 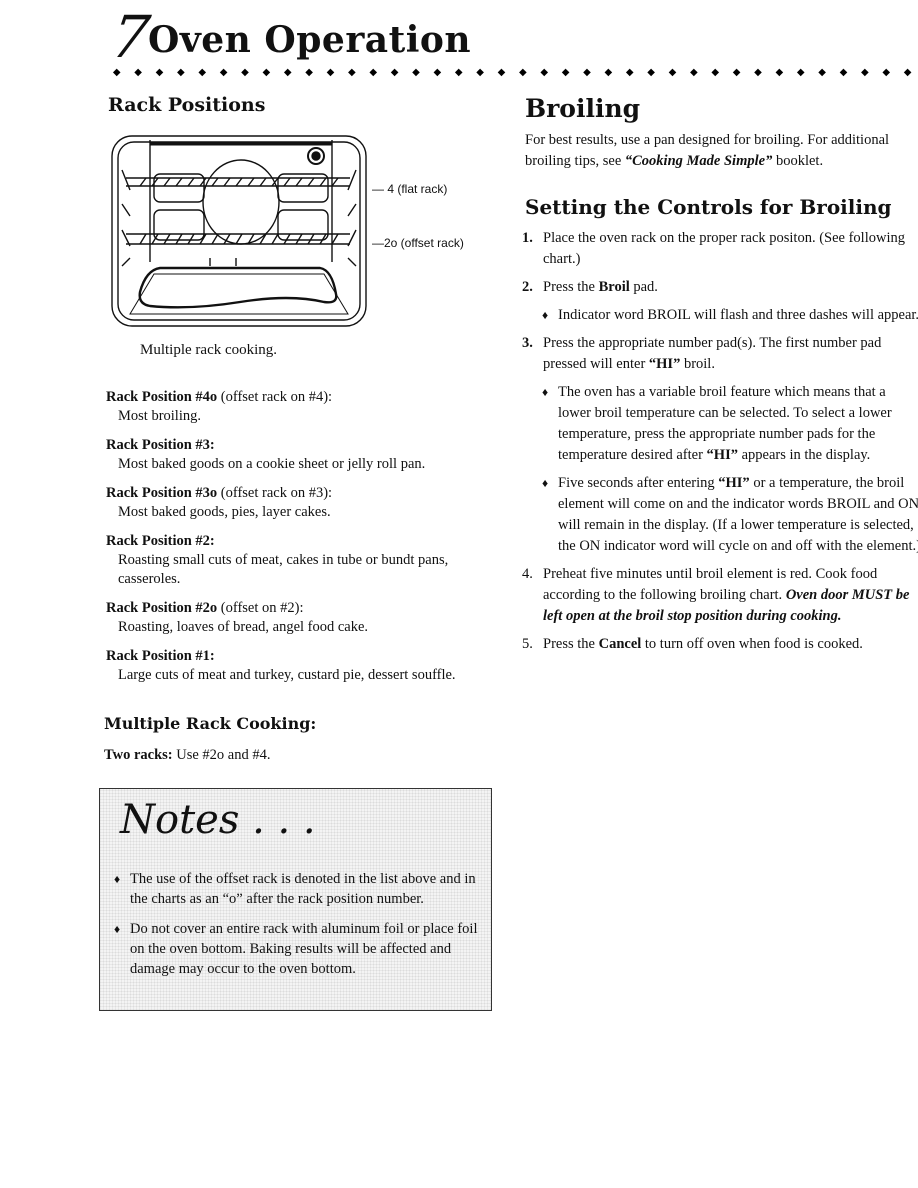 I want to click on note-text-end: appears in the display., so click(x=804, y=455).